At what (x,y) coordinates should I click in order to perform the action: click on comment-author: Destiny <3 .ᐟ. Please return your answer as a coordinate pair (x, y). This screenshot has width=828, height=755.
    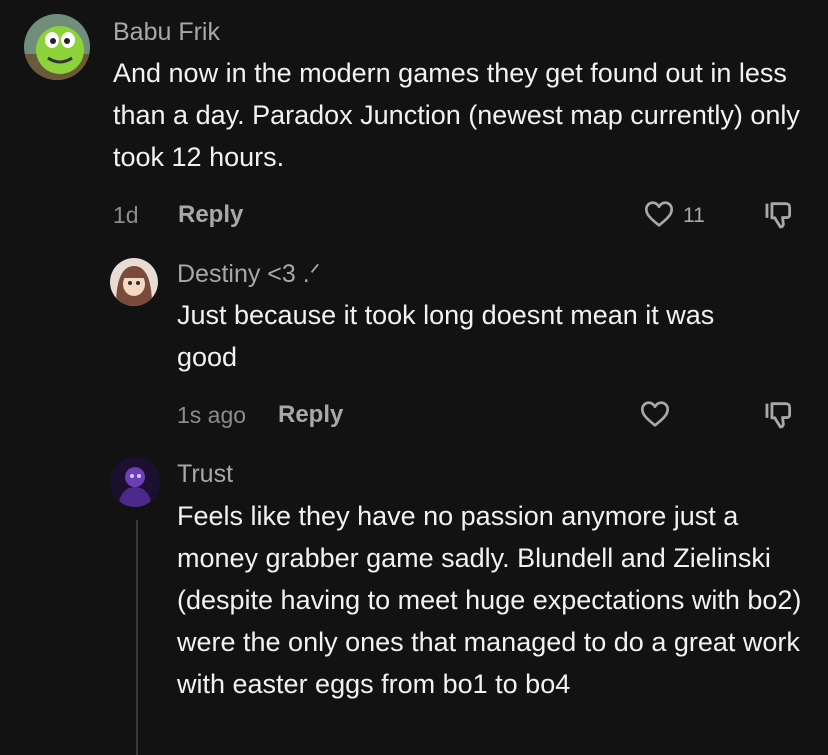
    Looking at the image, I should click on (248, 274).